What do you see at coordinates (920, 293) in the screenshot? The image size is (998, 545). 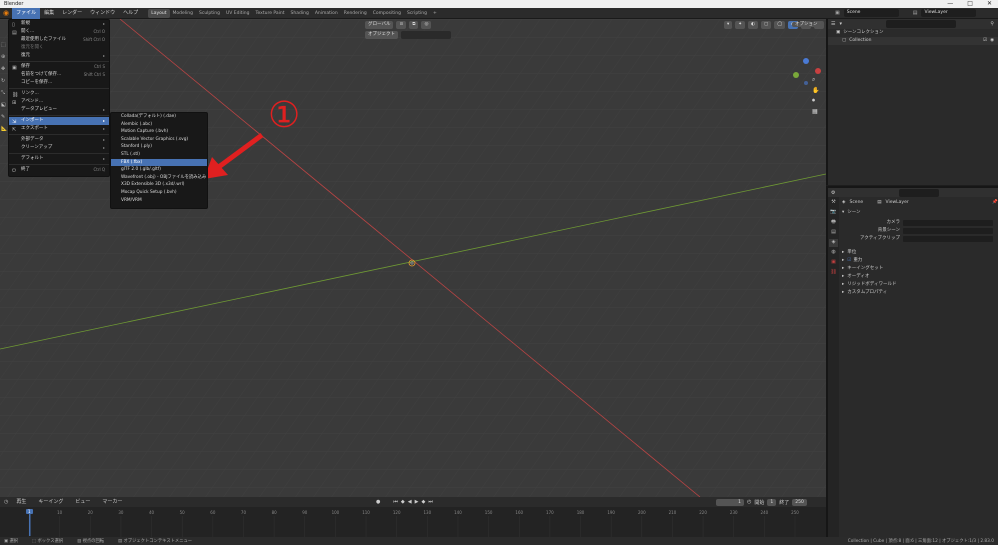 I see `panel-custom-properties: ▸ カスタムプロパティ` at bounding box center [920, 293].